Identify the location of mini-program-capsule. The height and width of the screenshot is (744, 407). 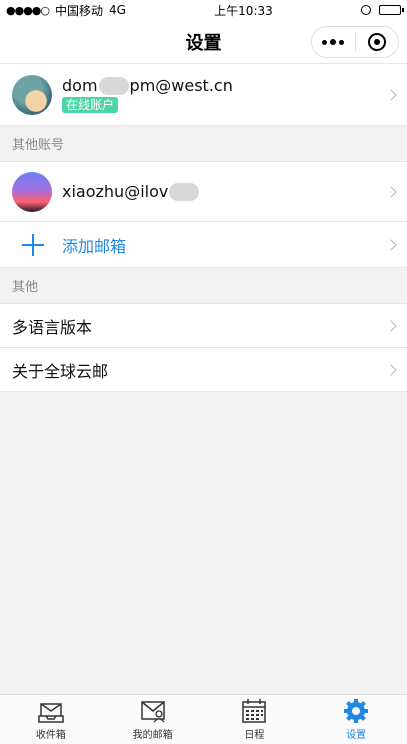
(355, 42).